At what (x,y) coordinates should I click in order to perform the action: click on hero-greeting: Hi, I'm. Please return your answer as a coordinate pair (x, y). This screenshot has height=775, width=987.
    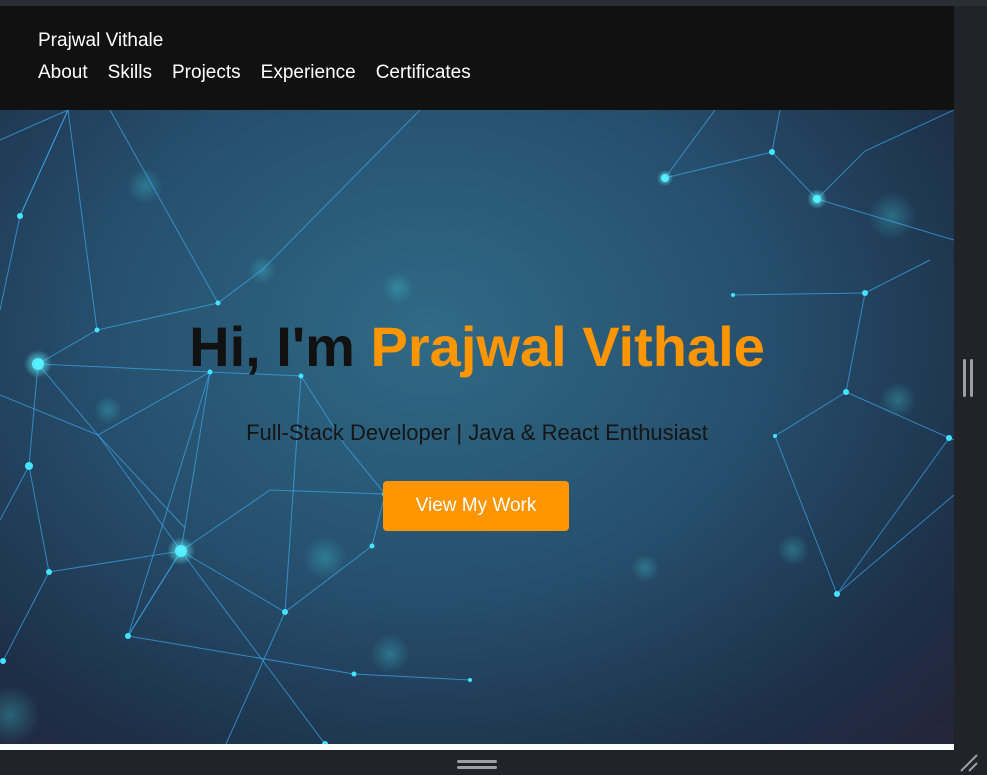
    Looking at the image, I should click on (272, 346).